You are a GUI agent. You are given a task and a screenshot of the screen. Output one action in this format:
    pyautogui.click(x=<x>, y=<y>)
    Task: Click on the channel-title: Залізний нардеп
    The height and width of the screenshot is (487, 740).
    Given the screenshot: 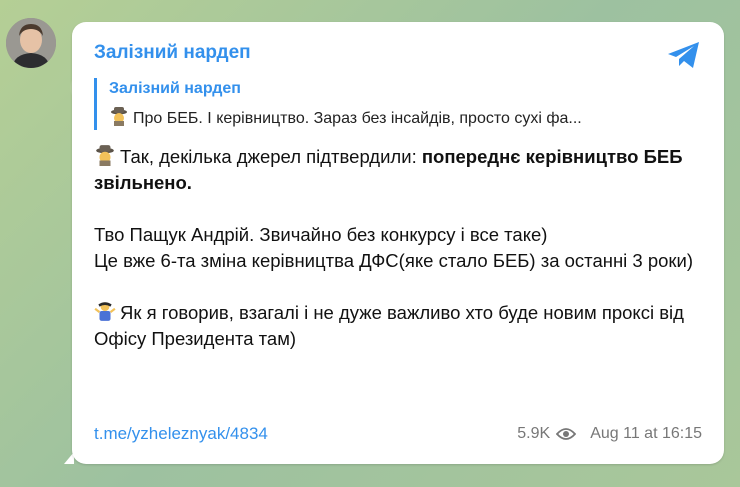 What is the action you would take?
    pyautogui.click(x=172, y=53)
    